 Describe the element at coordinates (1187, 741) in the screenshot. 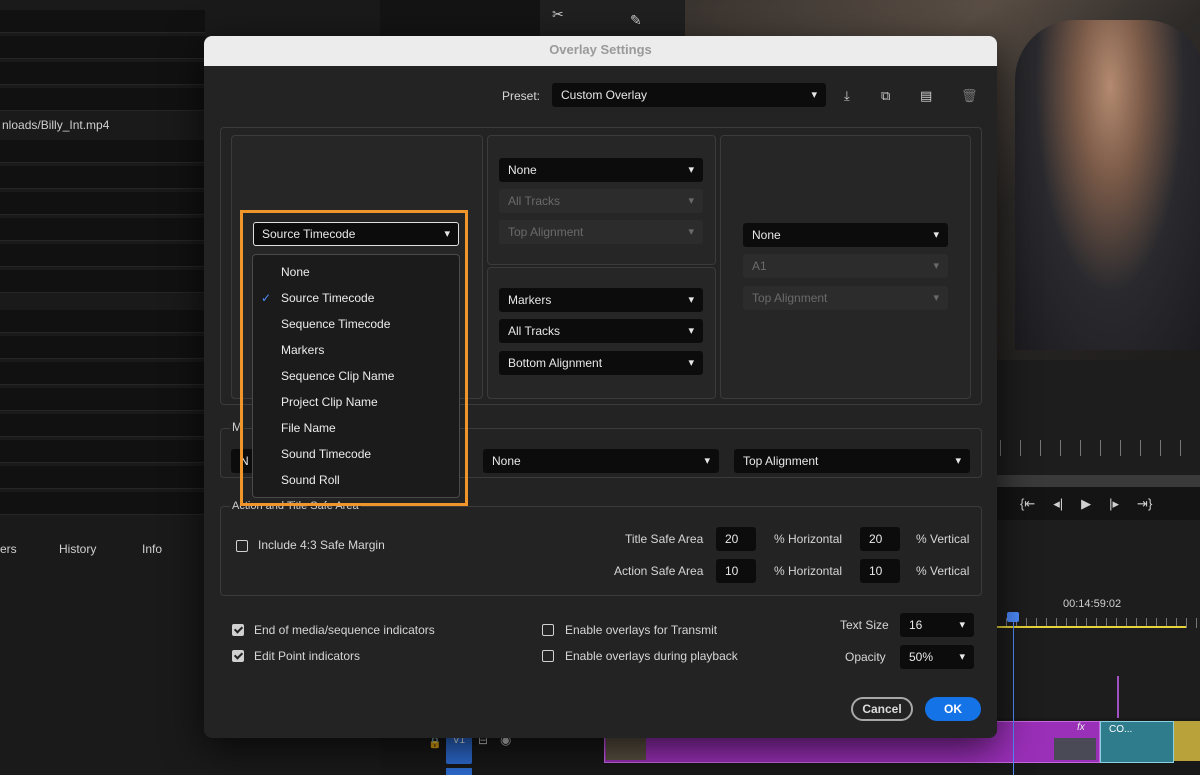

I see `timeline-clip` at that location.